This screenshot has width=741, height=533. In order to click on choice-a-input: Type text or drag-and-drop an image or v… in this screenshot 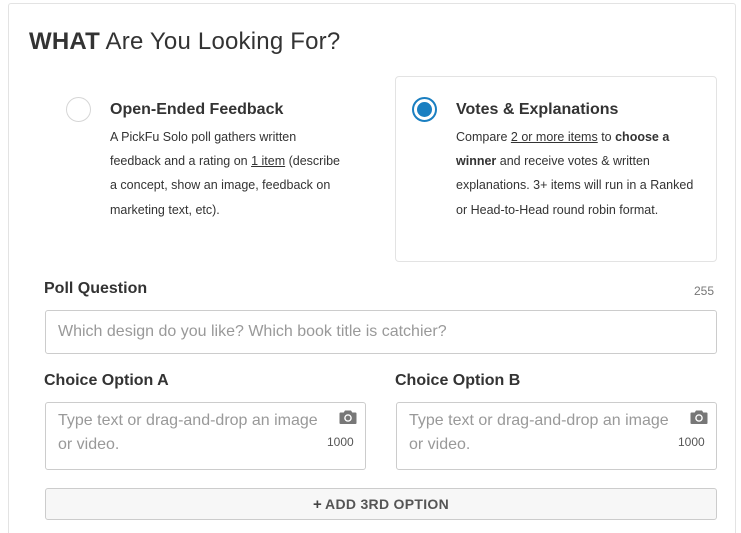, I will do `click(205, 436)`.